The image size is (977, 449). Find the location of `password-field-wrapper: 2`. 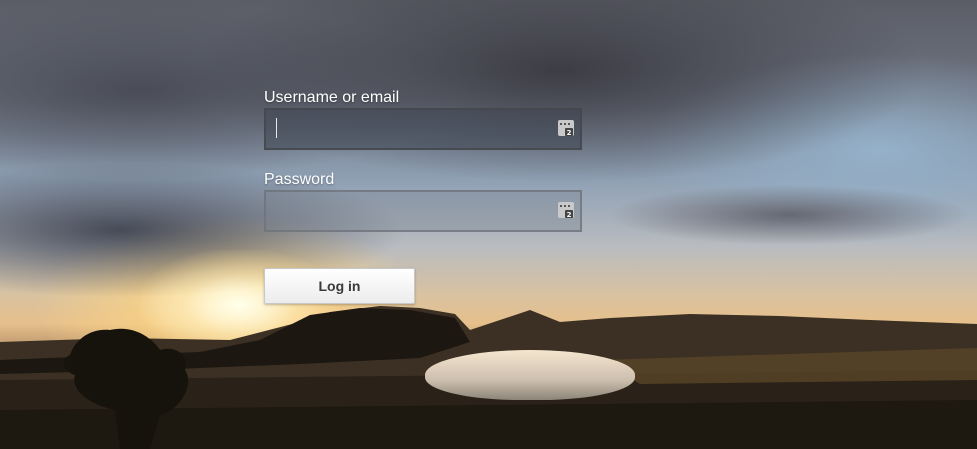

password-field-wrapper: 2 is located at coordinates (423, 211).